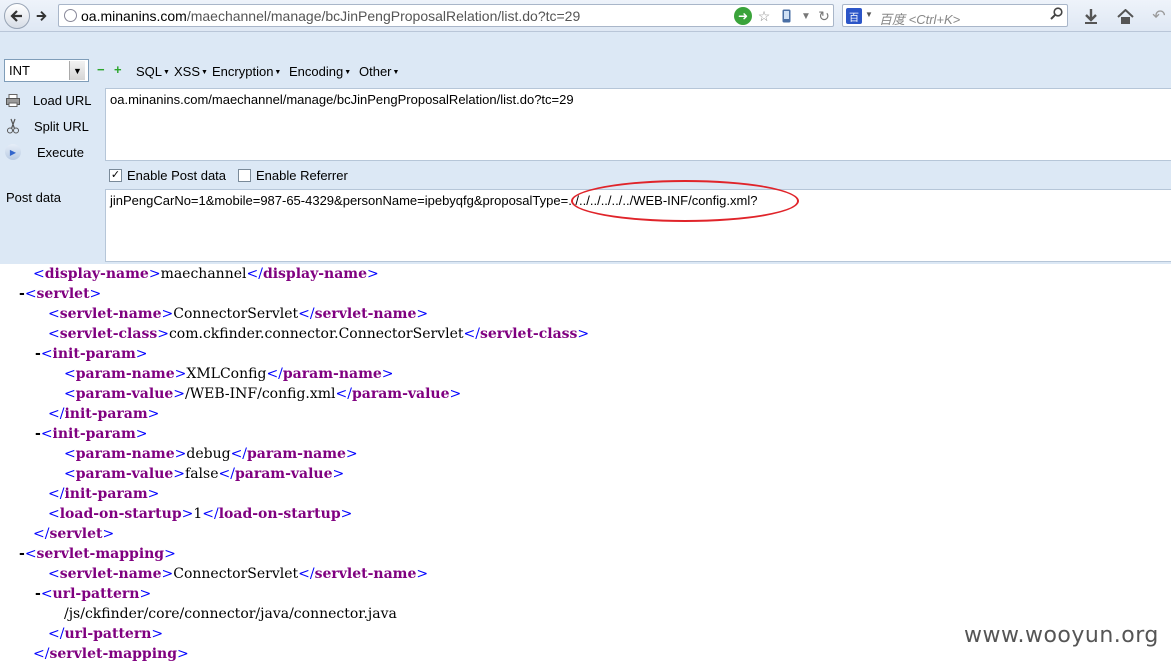 The height and width of the screenshot is (666, 1171). Describe the element at coordinates (226, 374) in the screenshot. I see `xml-text: XMLConfig` at that location.